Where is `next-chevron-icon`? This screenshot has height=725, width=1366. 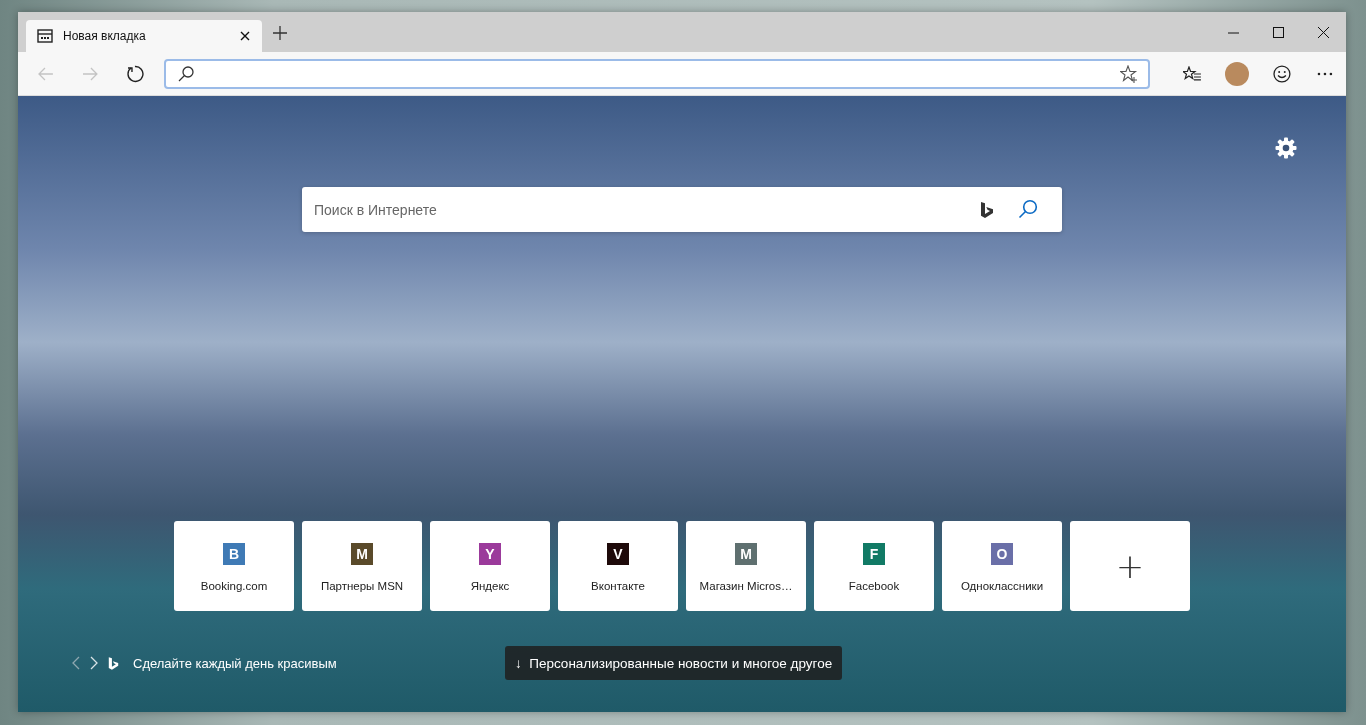
next-chevron-icon is located at coordinates (94, 663).